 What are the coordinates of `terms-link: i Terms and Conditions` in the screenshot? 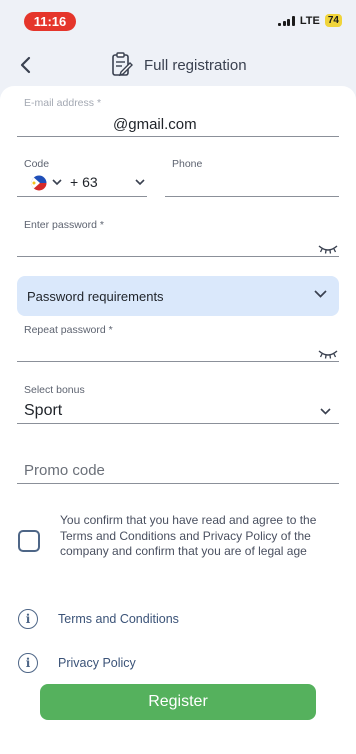 It's located at (98, 619).